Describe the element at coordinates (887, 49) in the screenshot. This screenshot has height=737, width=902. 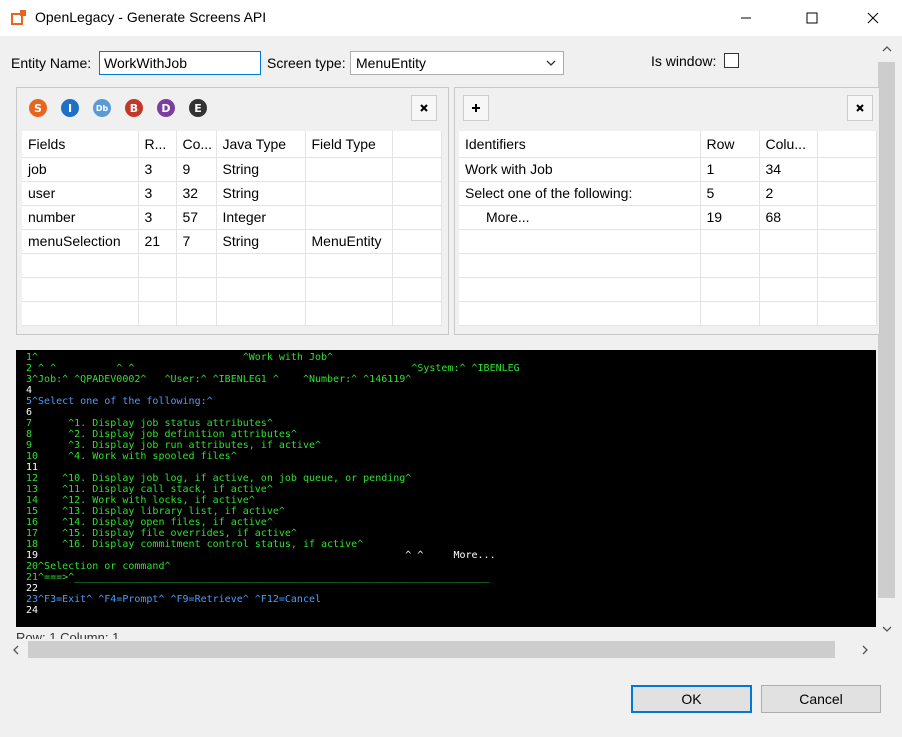
I see `scroll-up-icon` at that location.